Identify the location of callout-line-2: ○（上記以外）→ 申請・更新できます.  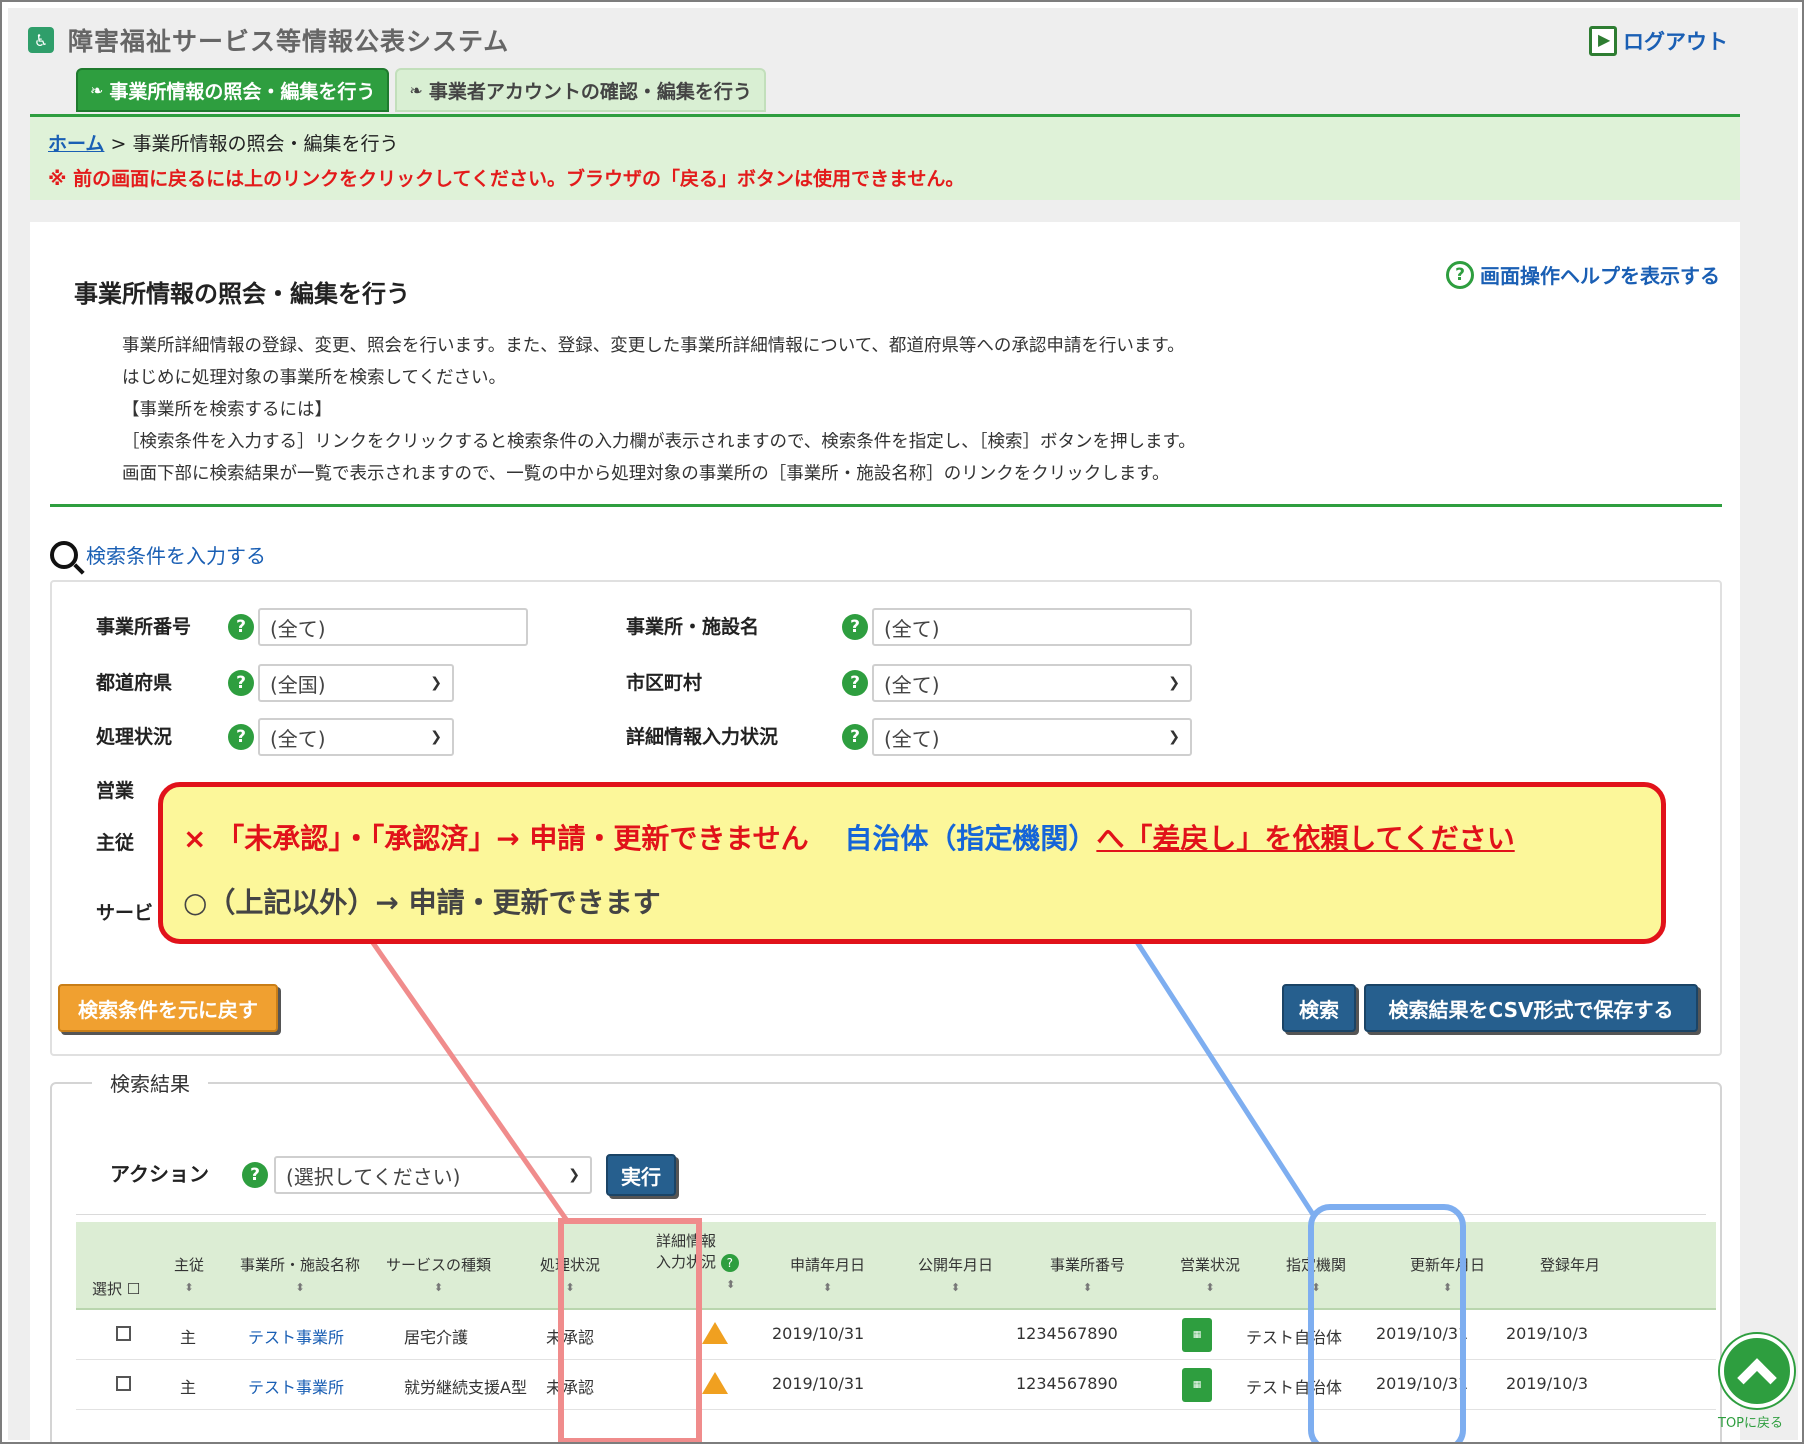
(422, 902).